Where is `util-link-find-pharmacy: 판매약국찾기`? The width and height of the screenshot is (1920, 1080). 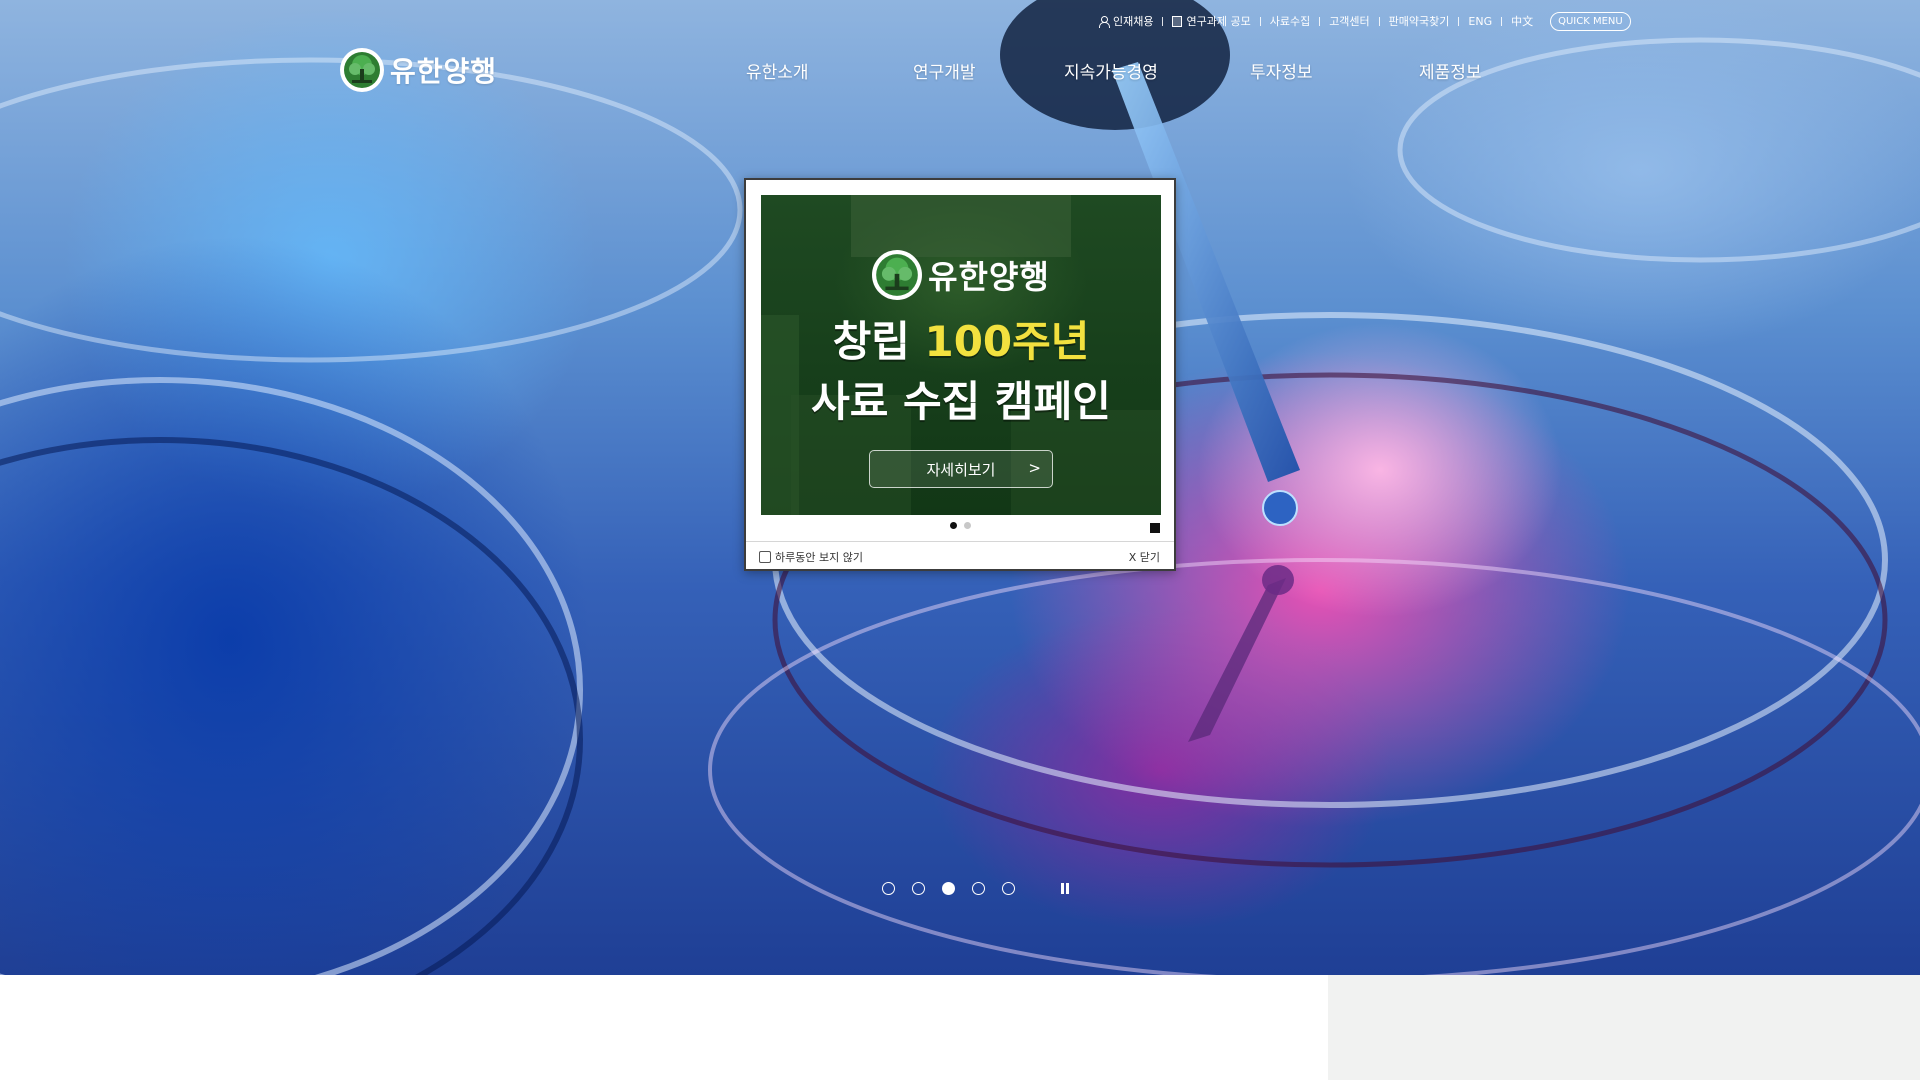 util-link-find-pharmacy: 판매약국찾기 is located at coordinates (1419, 21).